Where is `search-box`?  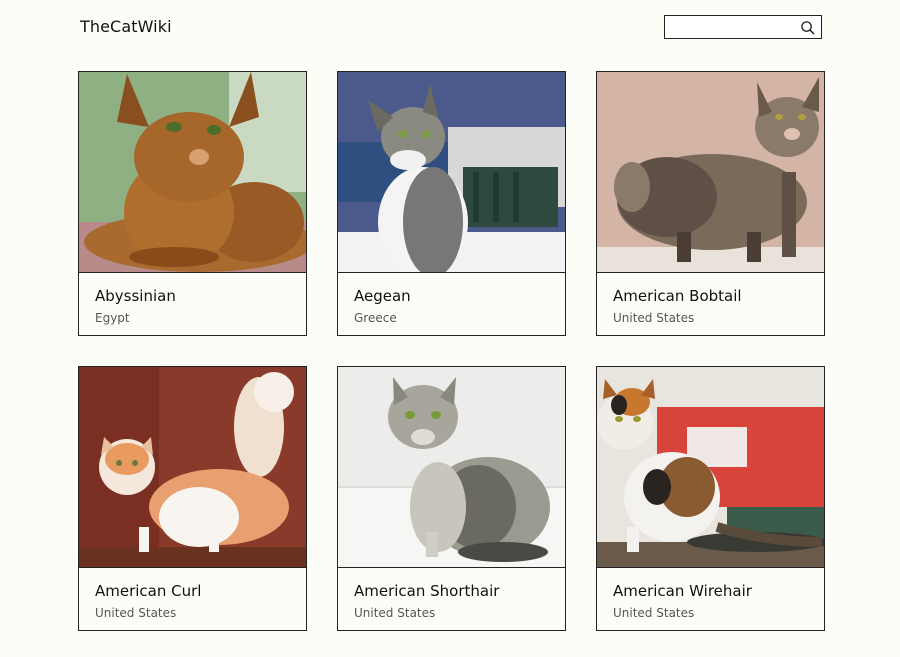
search-box is located at coordinates (743, 27).